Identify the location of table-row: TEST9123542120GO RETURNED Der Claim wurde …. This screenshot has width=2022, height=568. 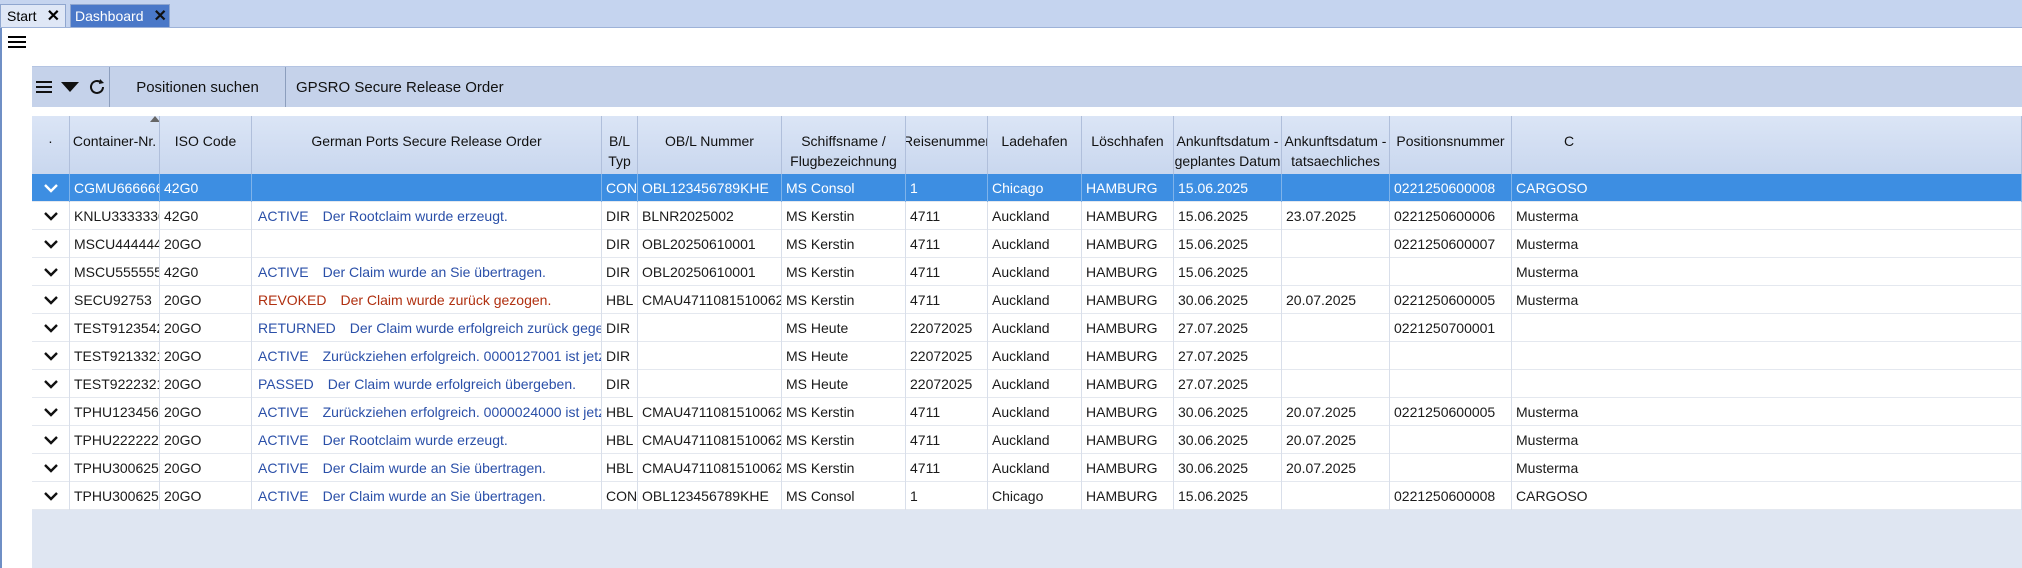
(1027, 328).